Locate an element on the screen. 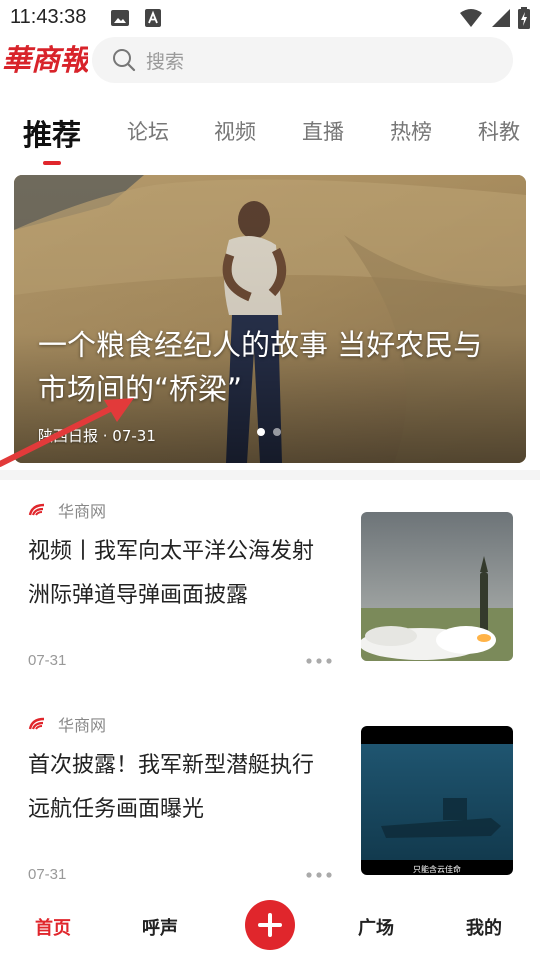 The height and width of the screenshot is (960, 540). status-time: 11:43:38 is located at coordinates (48, 17).